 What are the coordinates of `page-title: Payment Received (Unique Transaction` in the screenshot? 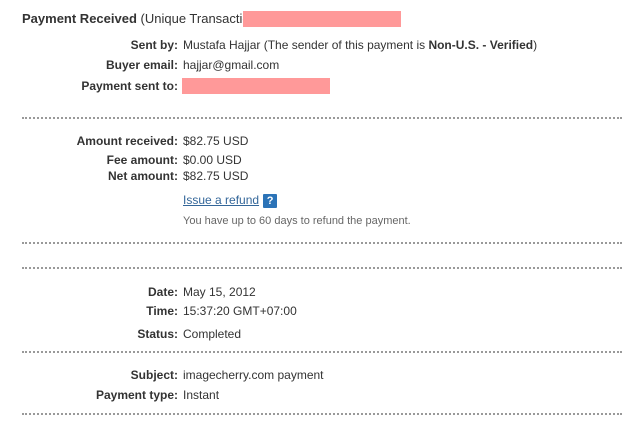 It's located at (139, 18).